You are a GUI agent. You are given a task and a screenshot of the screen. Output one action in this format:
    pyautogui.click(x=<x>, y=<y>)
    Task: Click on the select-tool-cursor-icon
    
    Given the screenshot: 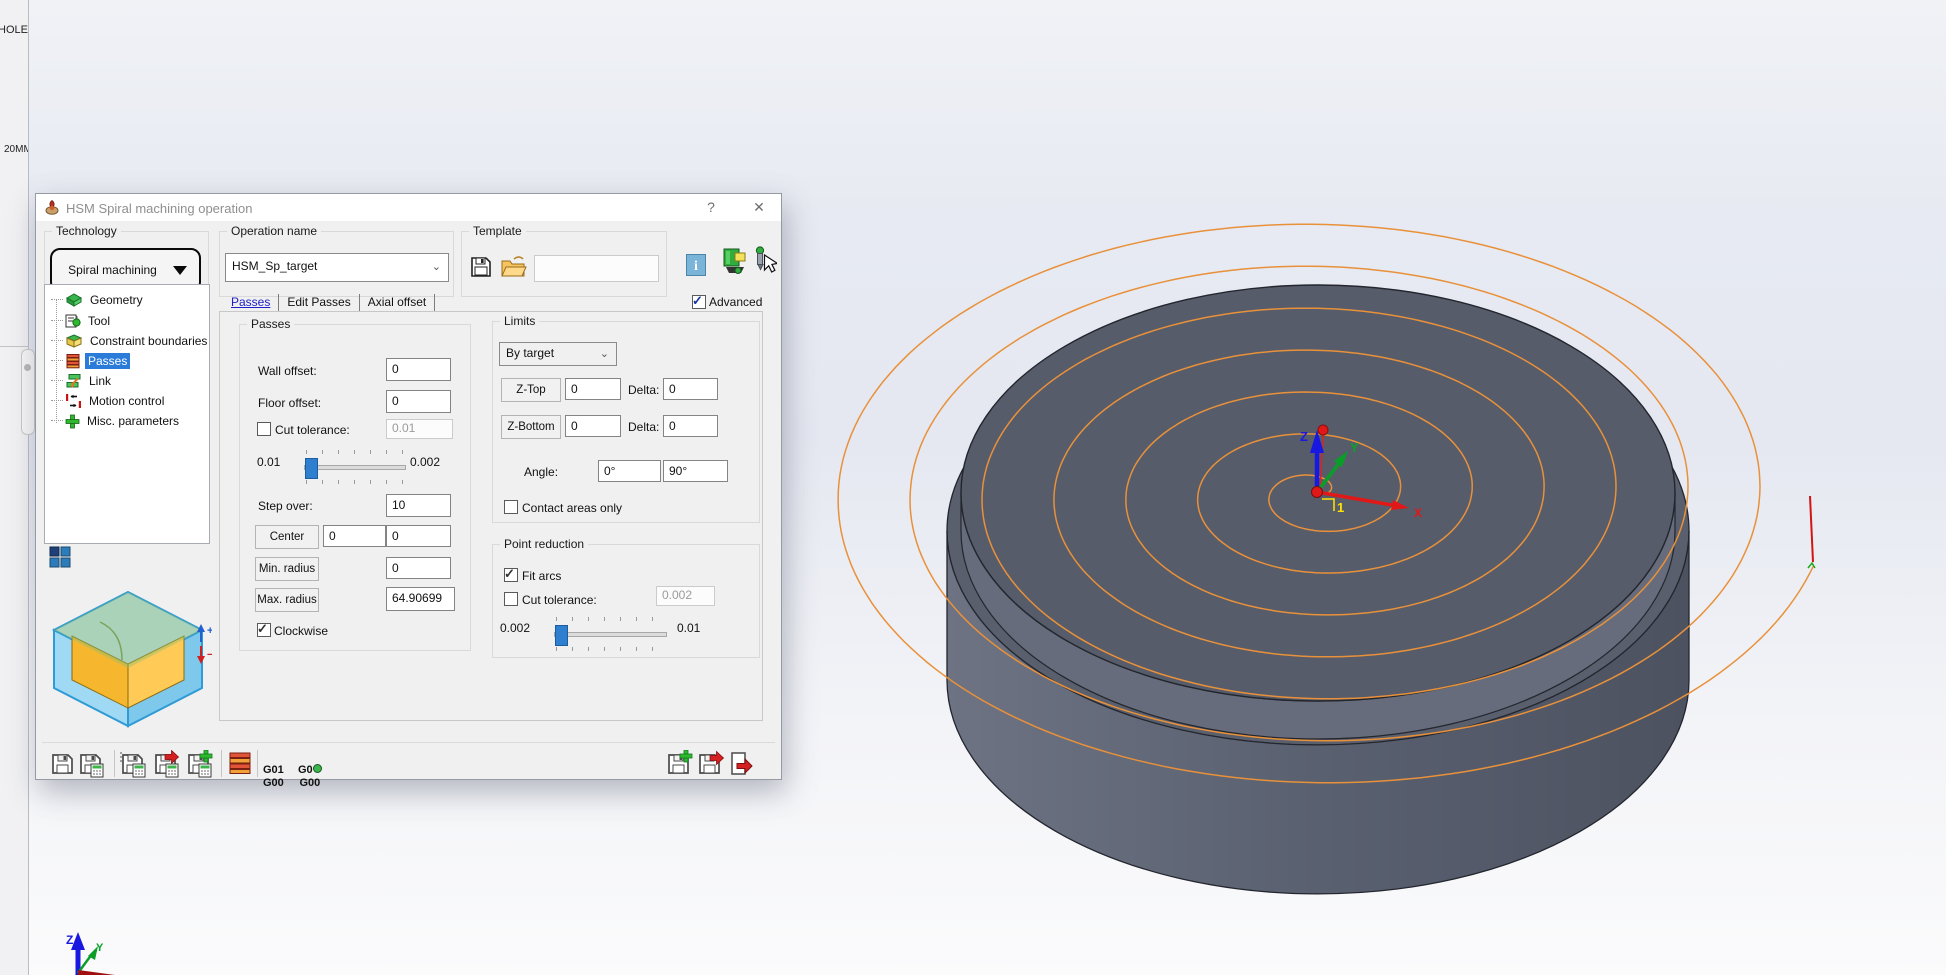 What is the action you would take?
    pyautogui.click(x=764, y=261)
    